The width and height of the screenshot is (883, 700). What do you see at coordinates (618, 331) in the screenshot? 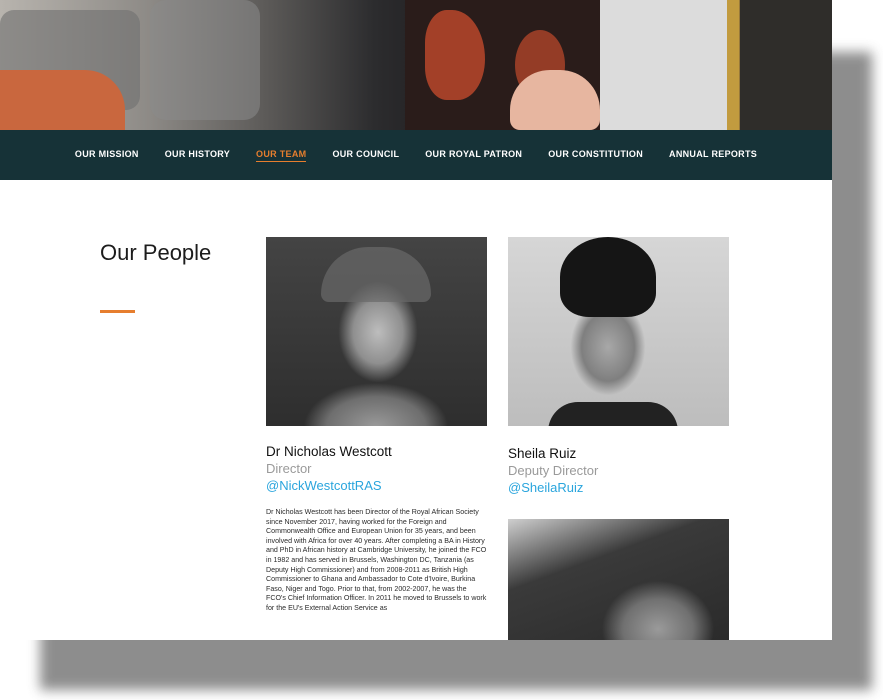
I see `portrait-photo-deputy-director` at bounding box center [618, 331].